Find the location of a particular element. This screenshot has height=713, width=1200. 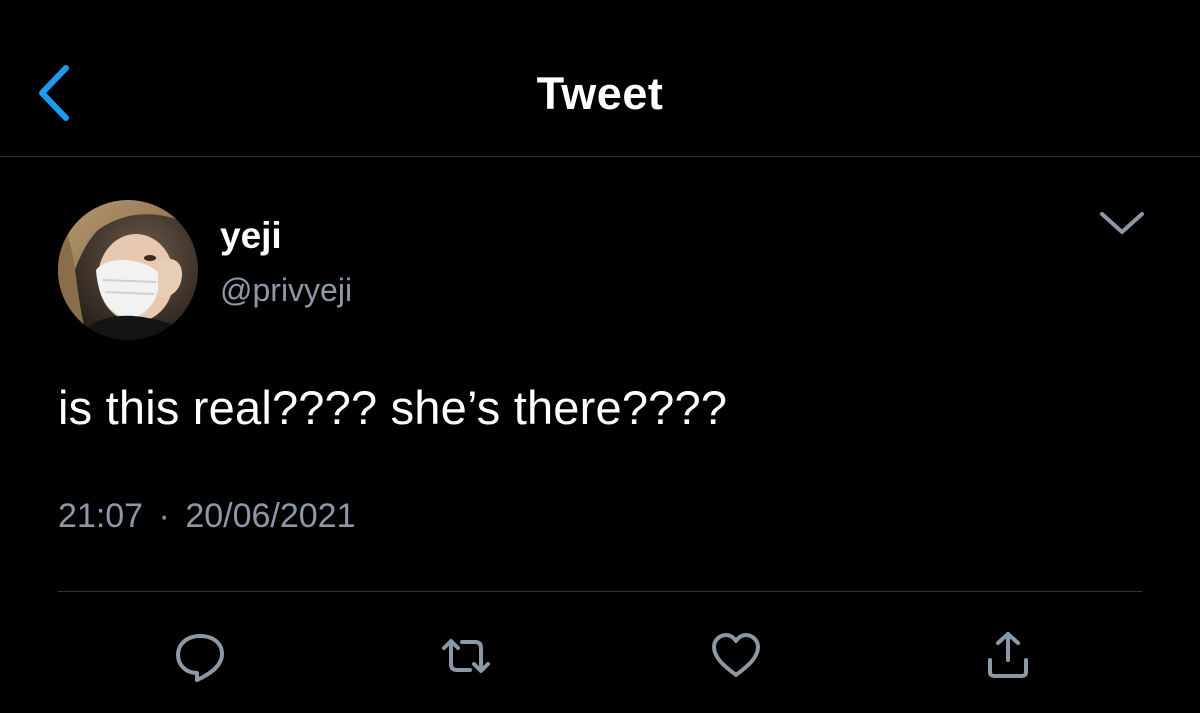

author-display-name: yeji is located at coordinates (251, 236).